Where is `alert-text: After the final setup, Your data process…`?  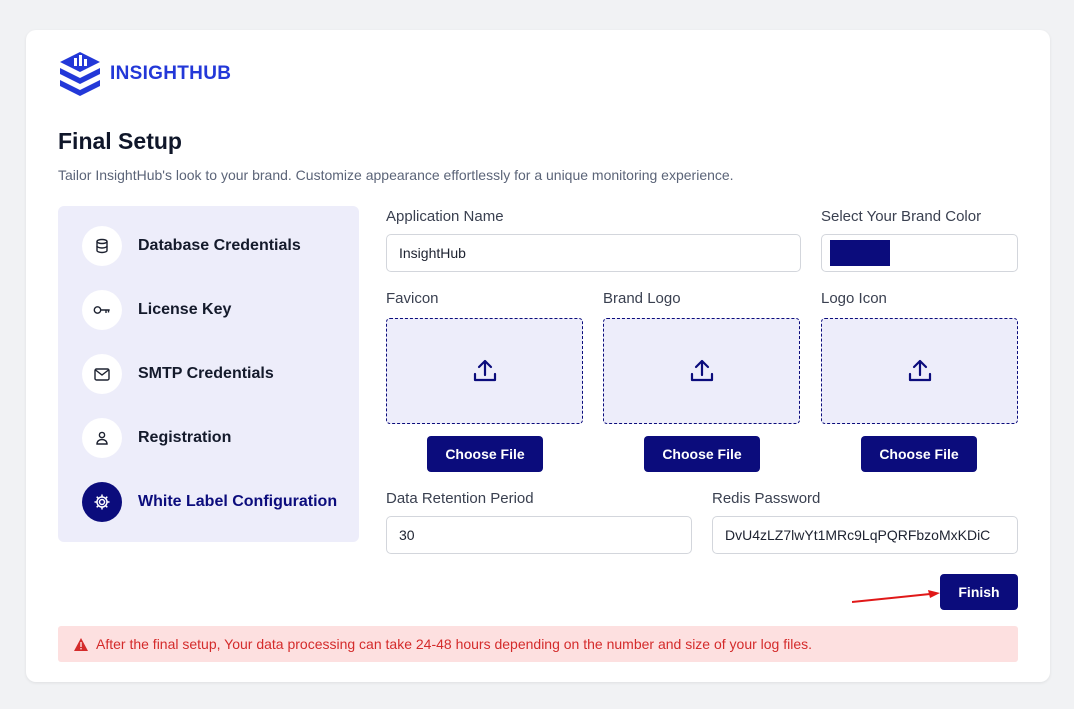 alert-text: After the final setup, Your data process… is located at coordinates (454, 644).